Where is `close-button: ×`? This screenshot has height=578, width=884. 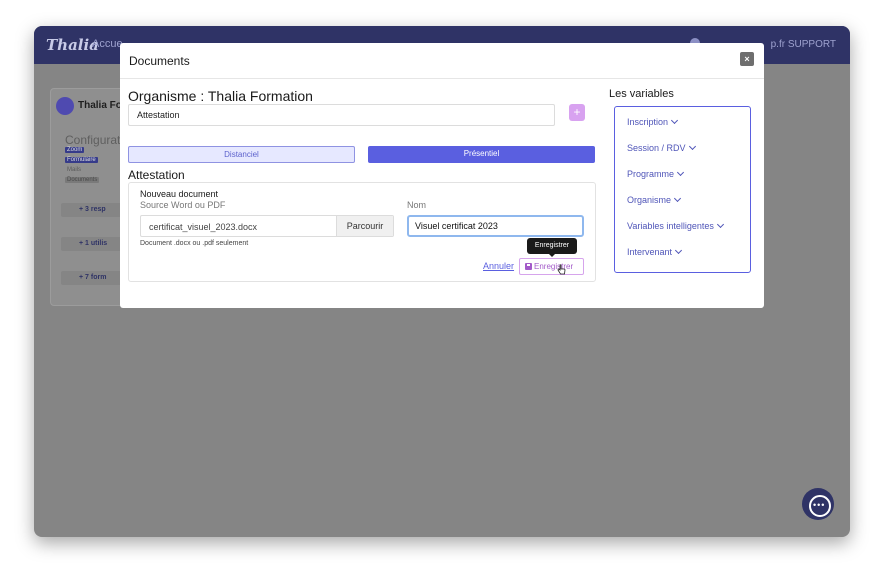
close-button: × is located at coordinates (747, 59).